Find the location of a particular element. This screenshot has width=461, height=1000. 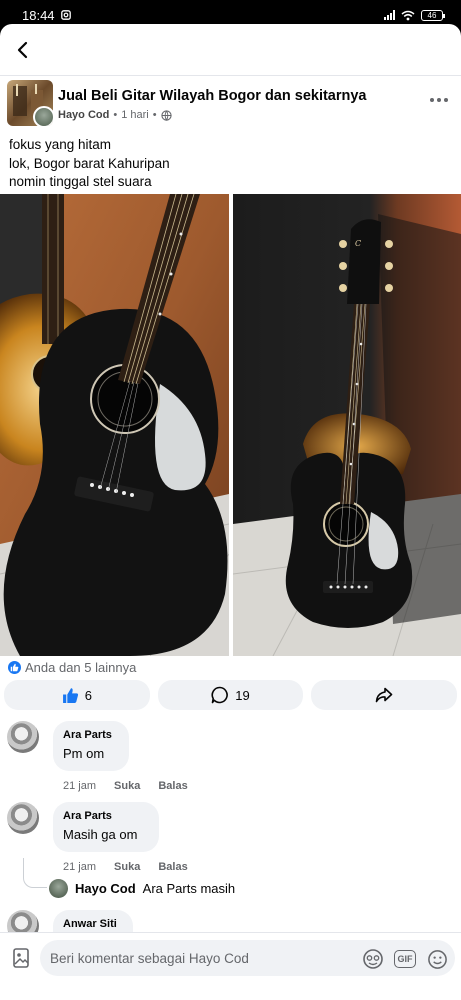

reply-text: Ara Parts masih is located at coordinates (189, 888).